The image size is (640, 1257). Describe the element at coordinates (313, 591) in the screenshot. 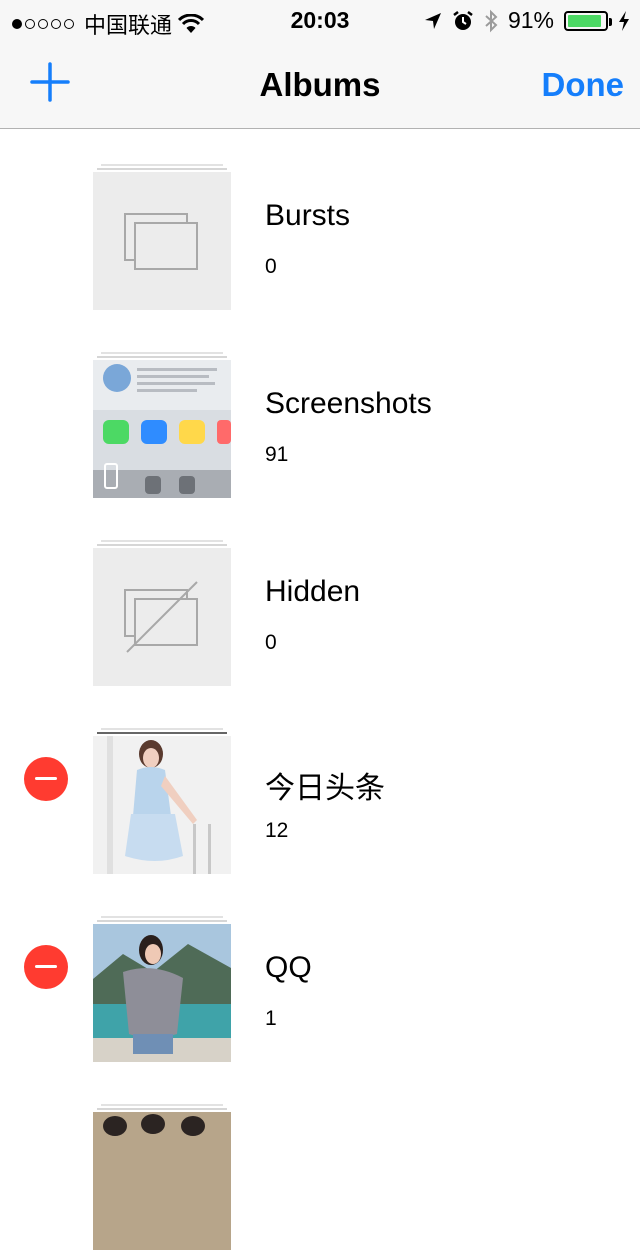

I see `album-name: Hidden` at that location.